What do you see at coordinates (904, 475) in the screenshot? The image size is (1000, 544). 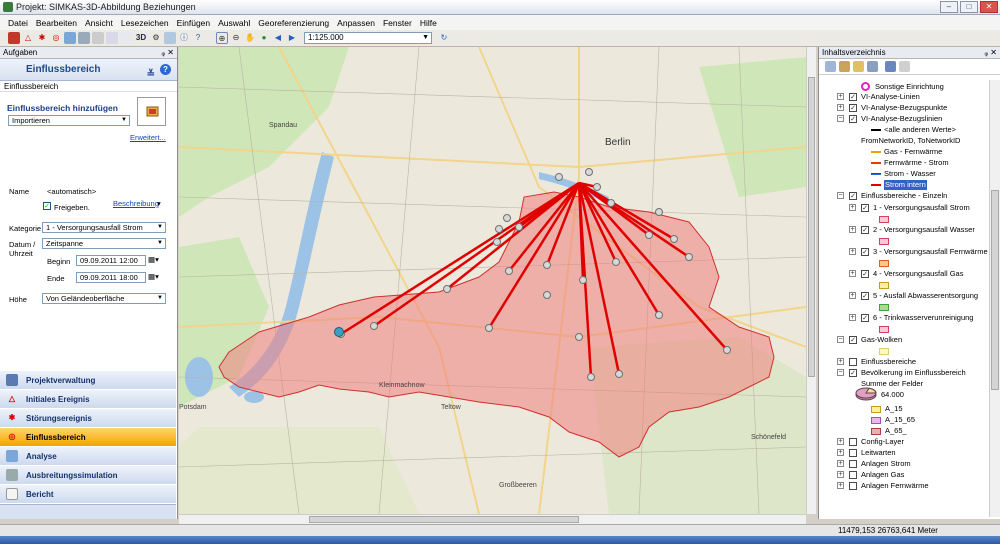 I see `toc-row: + Anlagen Gas` at bounding box center [904, 475].